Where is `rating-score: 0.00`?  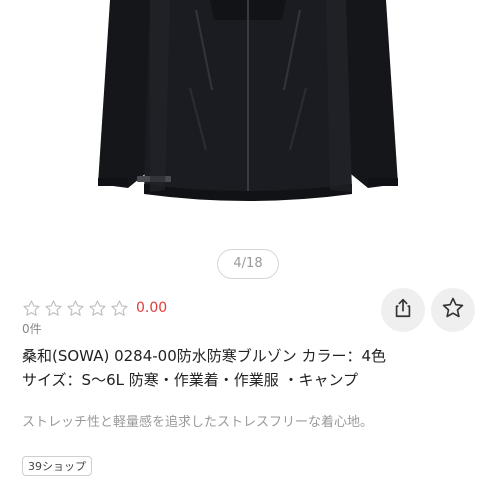
rating-score: 0.00 is located at coordinates (152, 308).